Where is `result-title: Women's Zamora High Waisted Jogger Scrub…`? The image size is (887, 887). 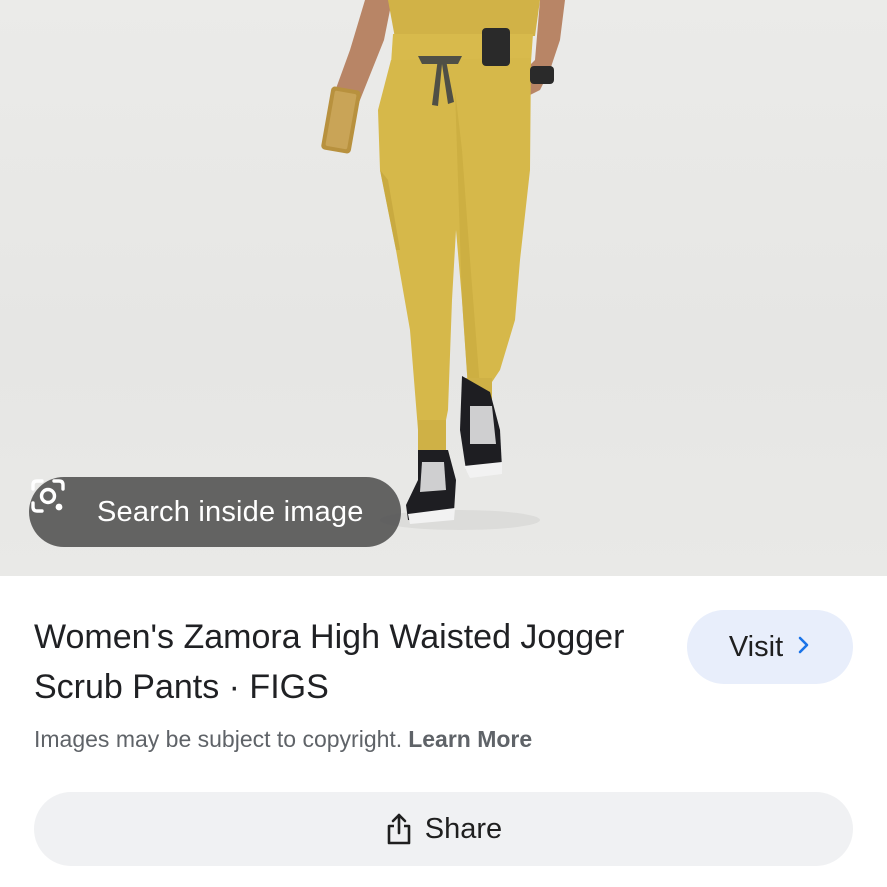
result-title: Women's Zamora High Waisted Jogger Scrub… is located at coordinates (334, 662).